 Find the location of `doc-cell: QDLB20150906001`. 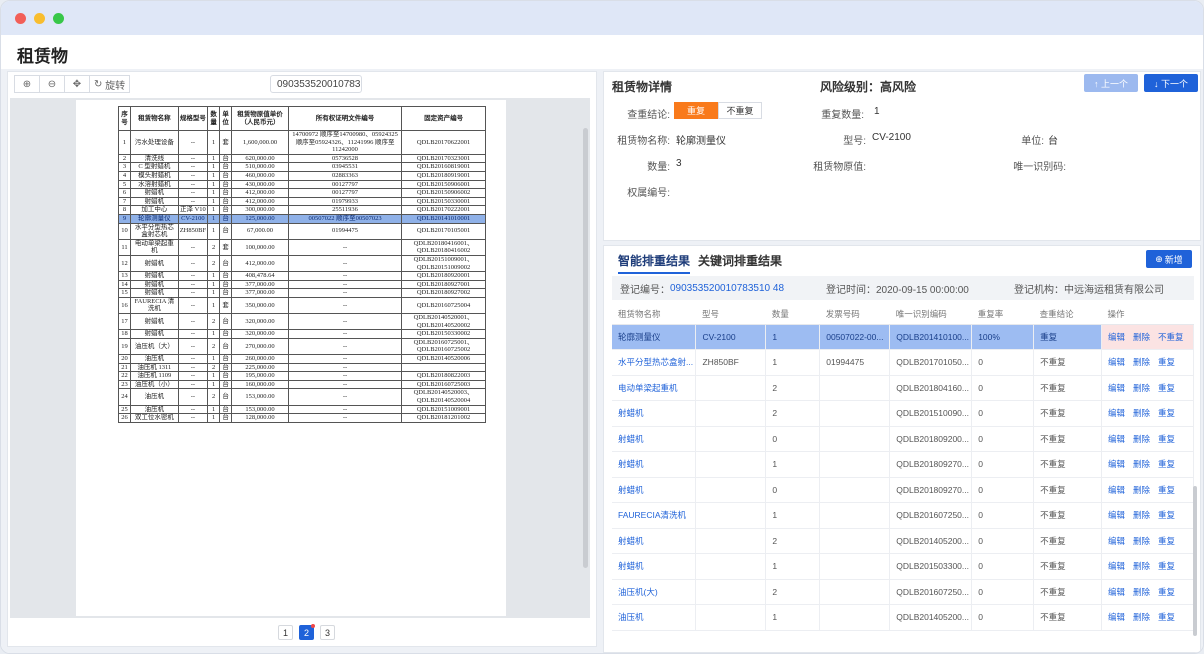

doc-cell: QDLB20150906001 is located at coordinates (443, 184).